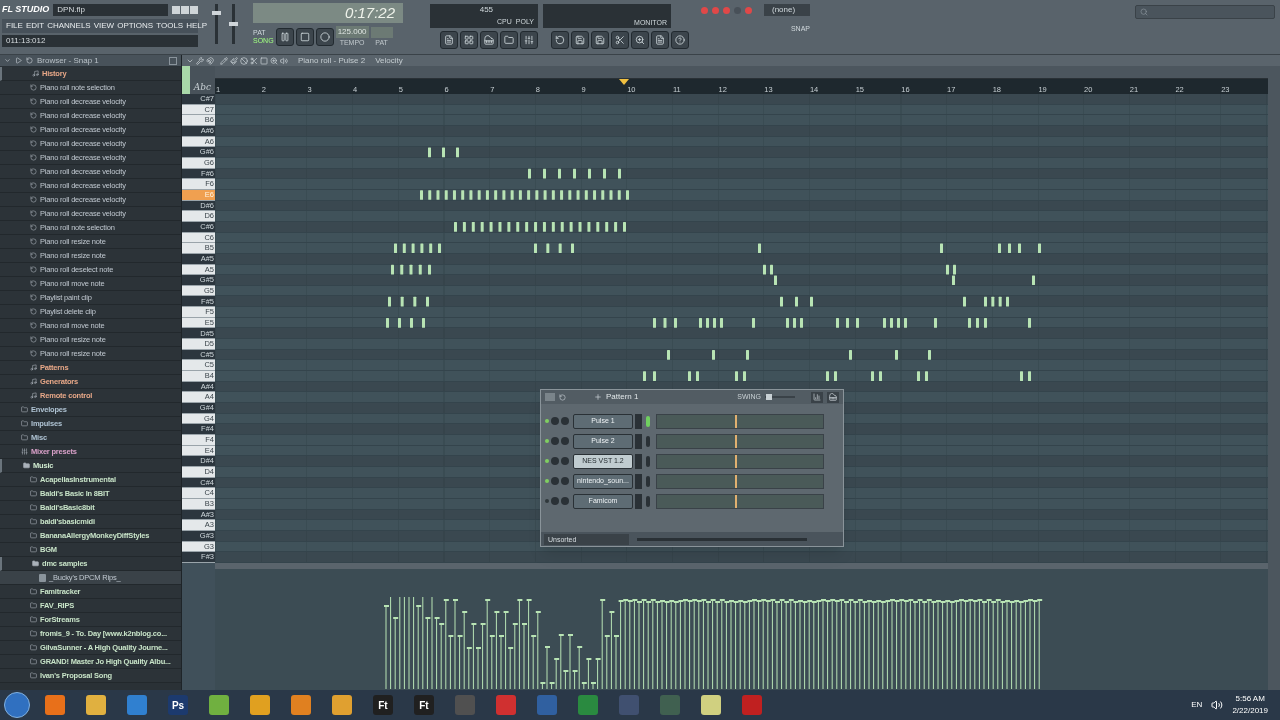 Image resolution: width=1280 pixels, height=720 pixels. Describe the element at coordinates (18, 60) in the screenshot. I see `arrow-icon` at that location.